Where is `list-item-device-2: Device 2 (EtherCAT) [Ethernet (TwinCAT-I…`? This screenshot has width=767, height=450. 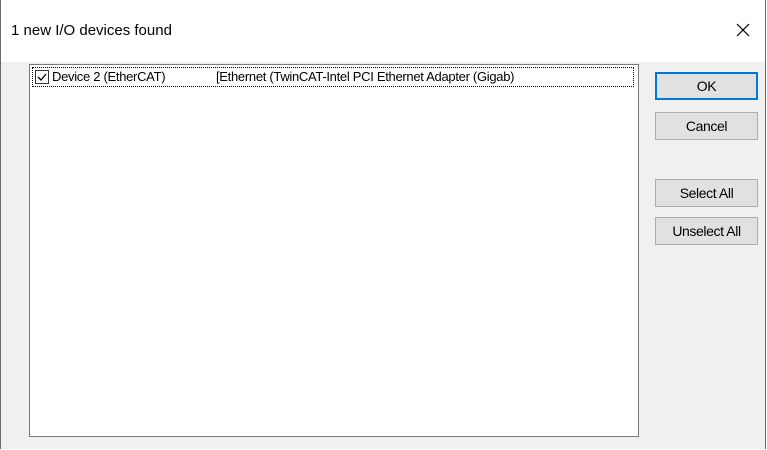
list-item-device-2: Device 2 (EtherCAT) [Ethernet (TwinCAT-I… is located at coordinates (333, 77).